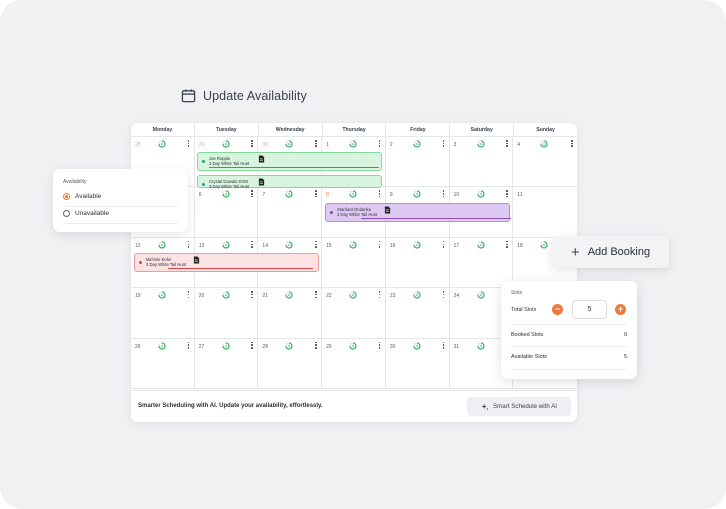  What do you see at coordinates (163, 363) in the screenshot?
I see `calendar-day-cell: 26` at bounding box center [163, 363].